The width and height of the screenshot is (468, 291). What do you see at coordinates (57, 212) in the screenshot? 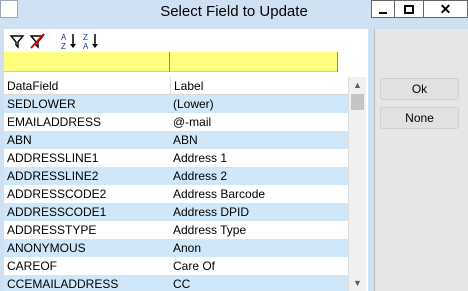
I see `datafield-cell: ADDRESSCODE1` at bounding box center [57, 212].